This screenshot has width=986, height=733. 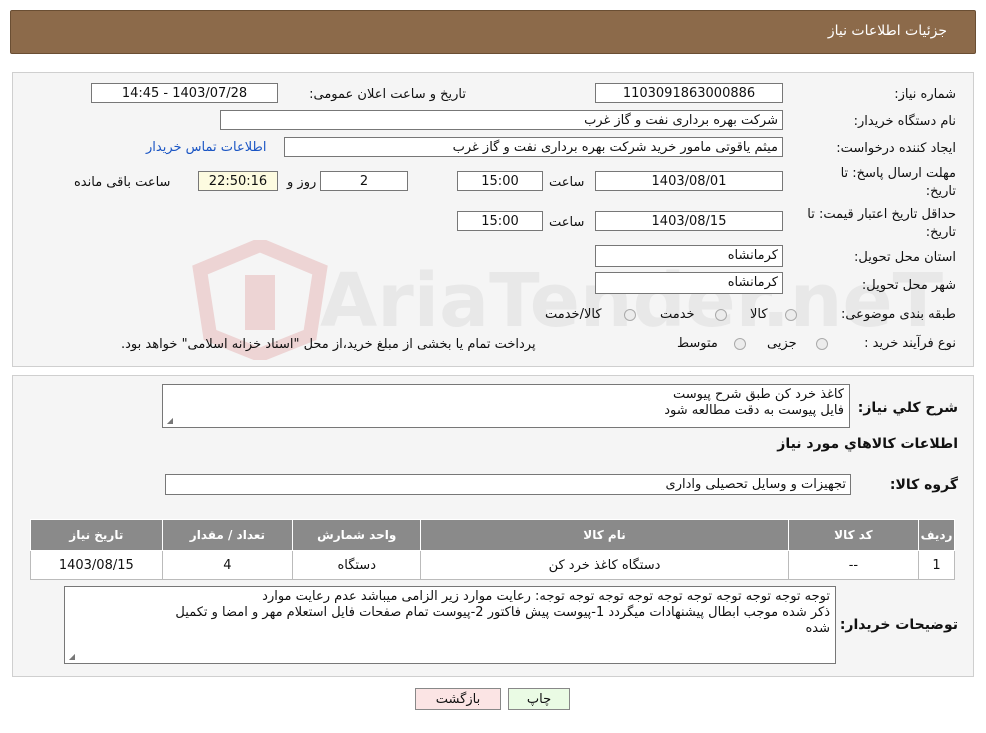 I want to click on remaining-label: ساعت باقی مانده, so click(x=122, y=182).